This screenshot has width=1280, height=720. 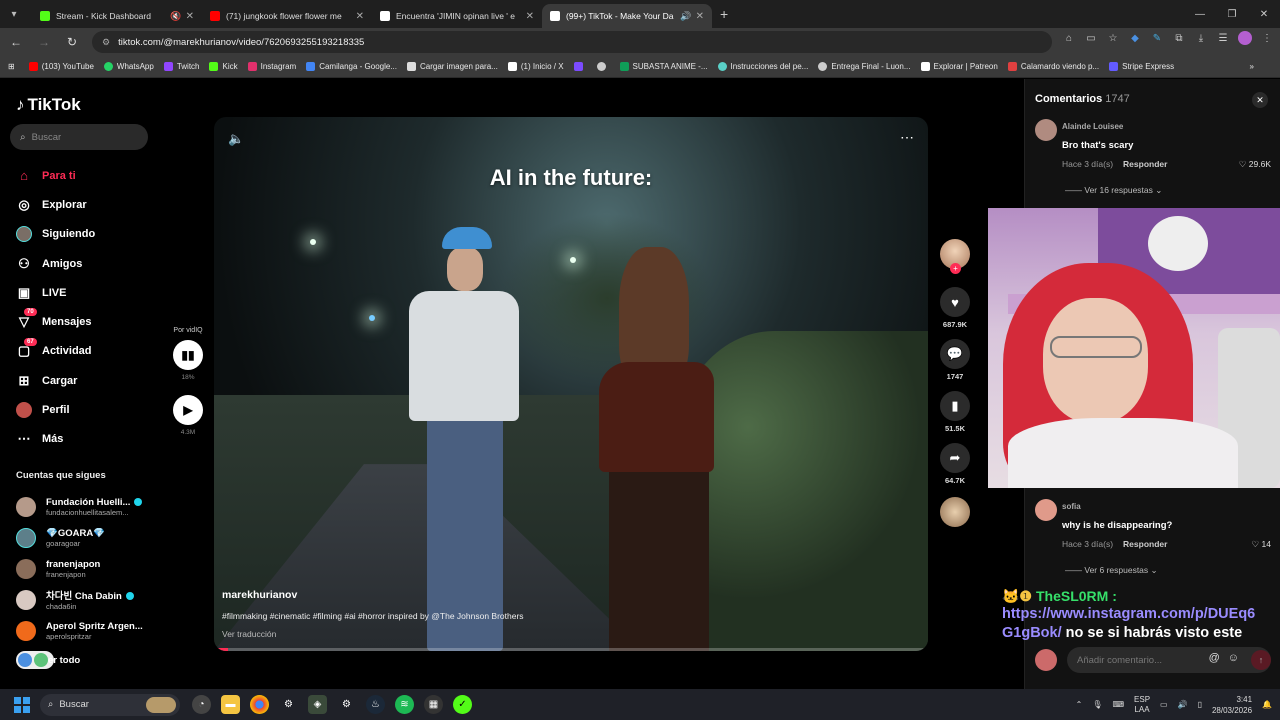 I want to click on download-icon: ⤓, so click(x=1201, y=38).